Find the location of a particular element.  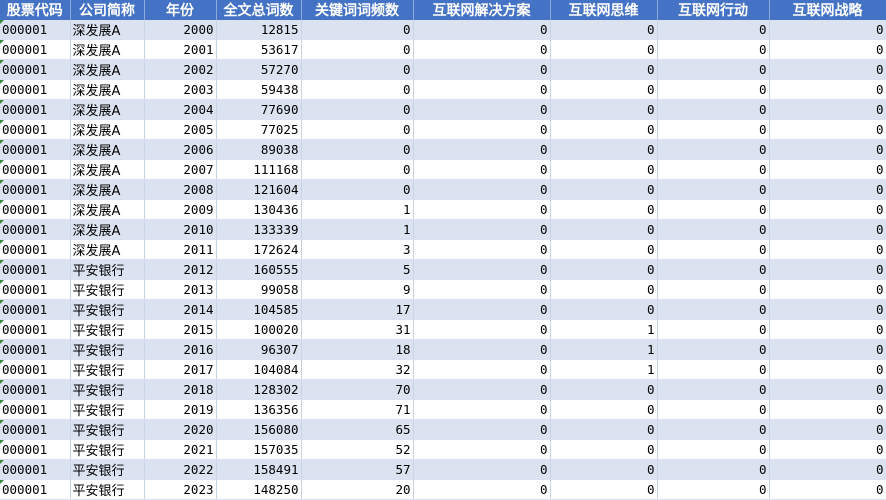

total-words-cell: 89038 is located at coordinates (259, 149).